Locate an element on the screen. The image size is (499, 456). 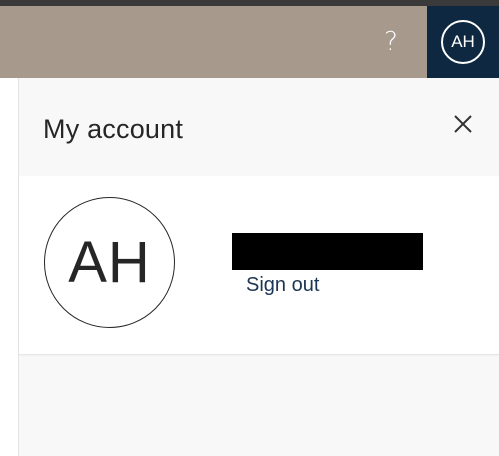
page-content-edge is located at coordinates (9, 267).